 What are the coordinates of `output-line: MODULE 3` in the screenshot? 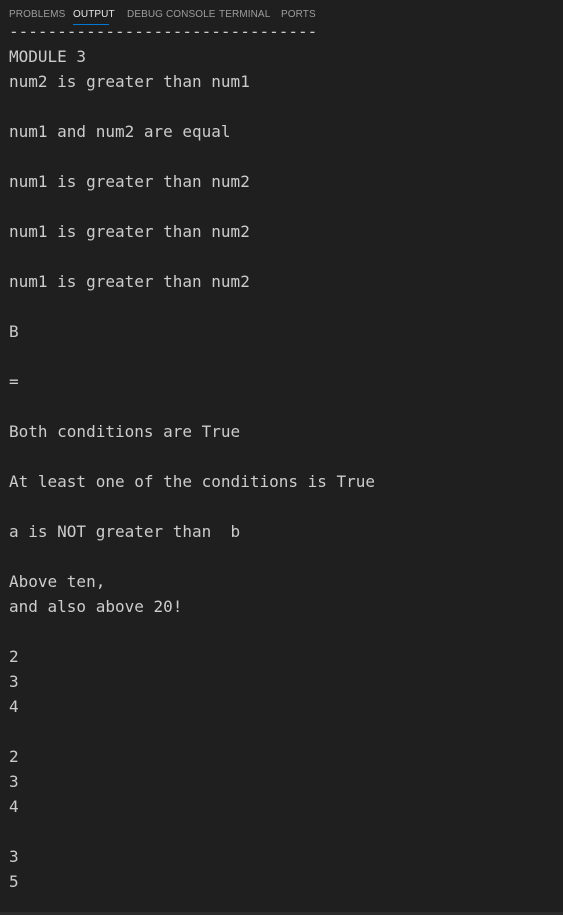 It's located at (48, 56).